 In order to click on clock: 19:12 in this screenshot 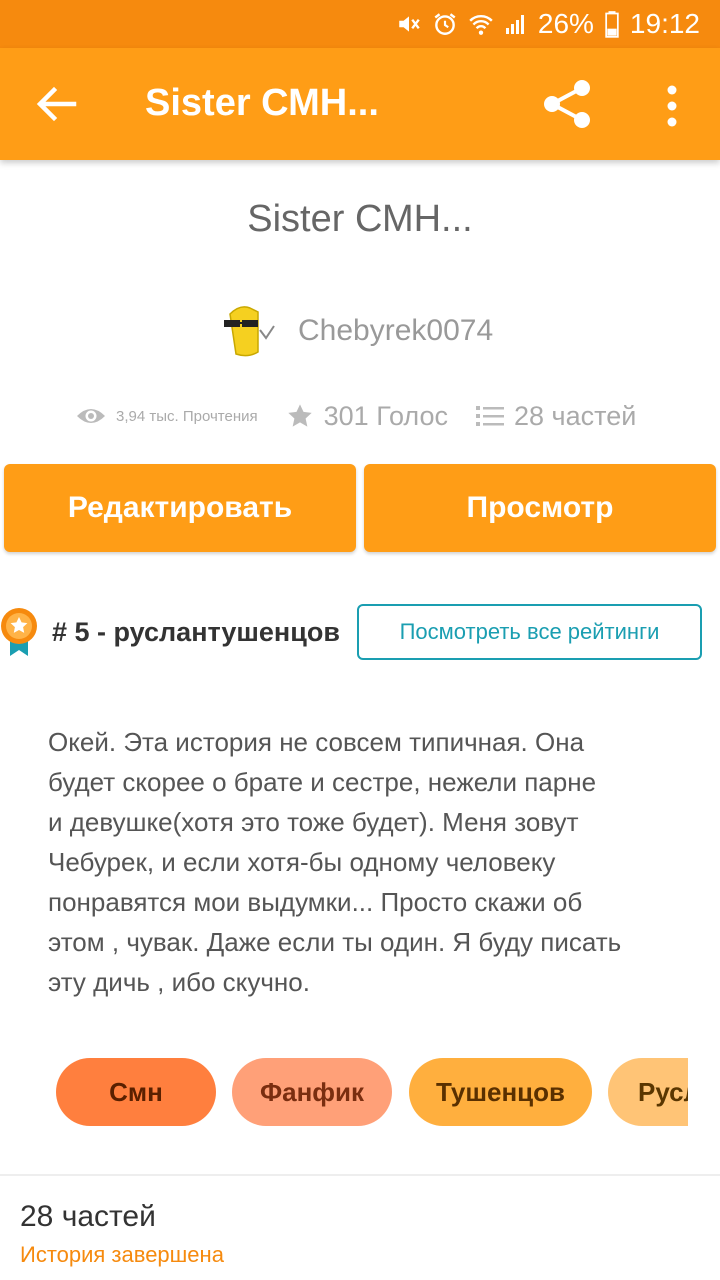, I will do `click(664, 23)`.